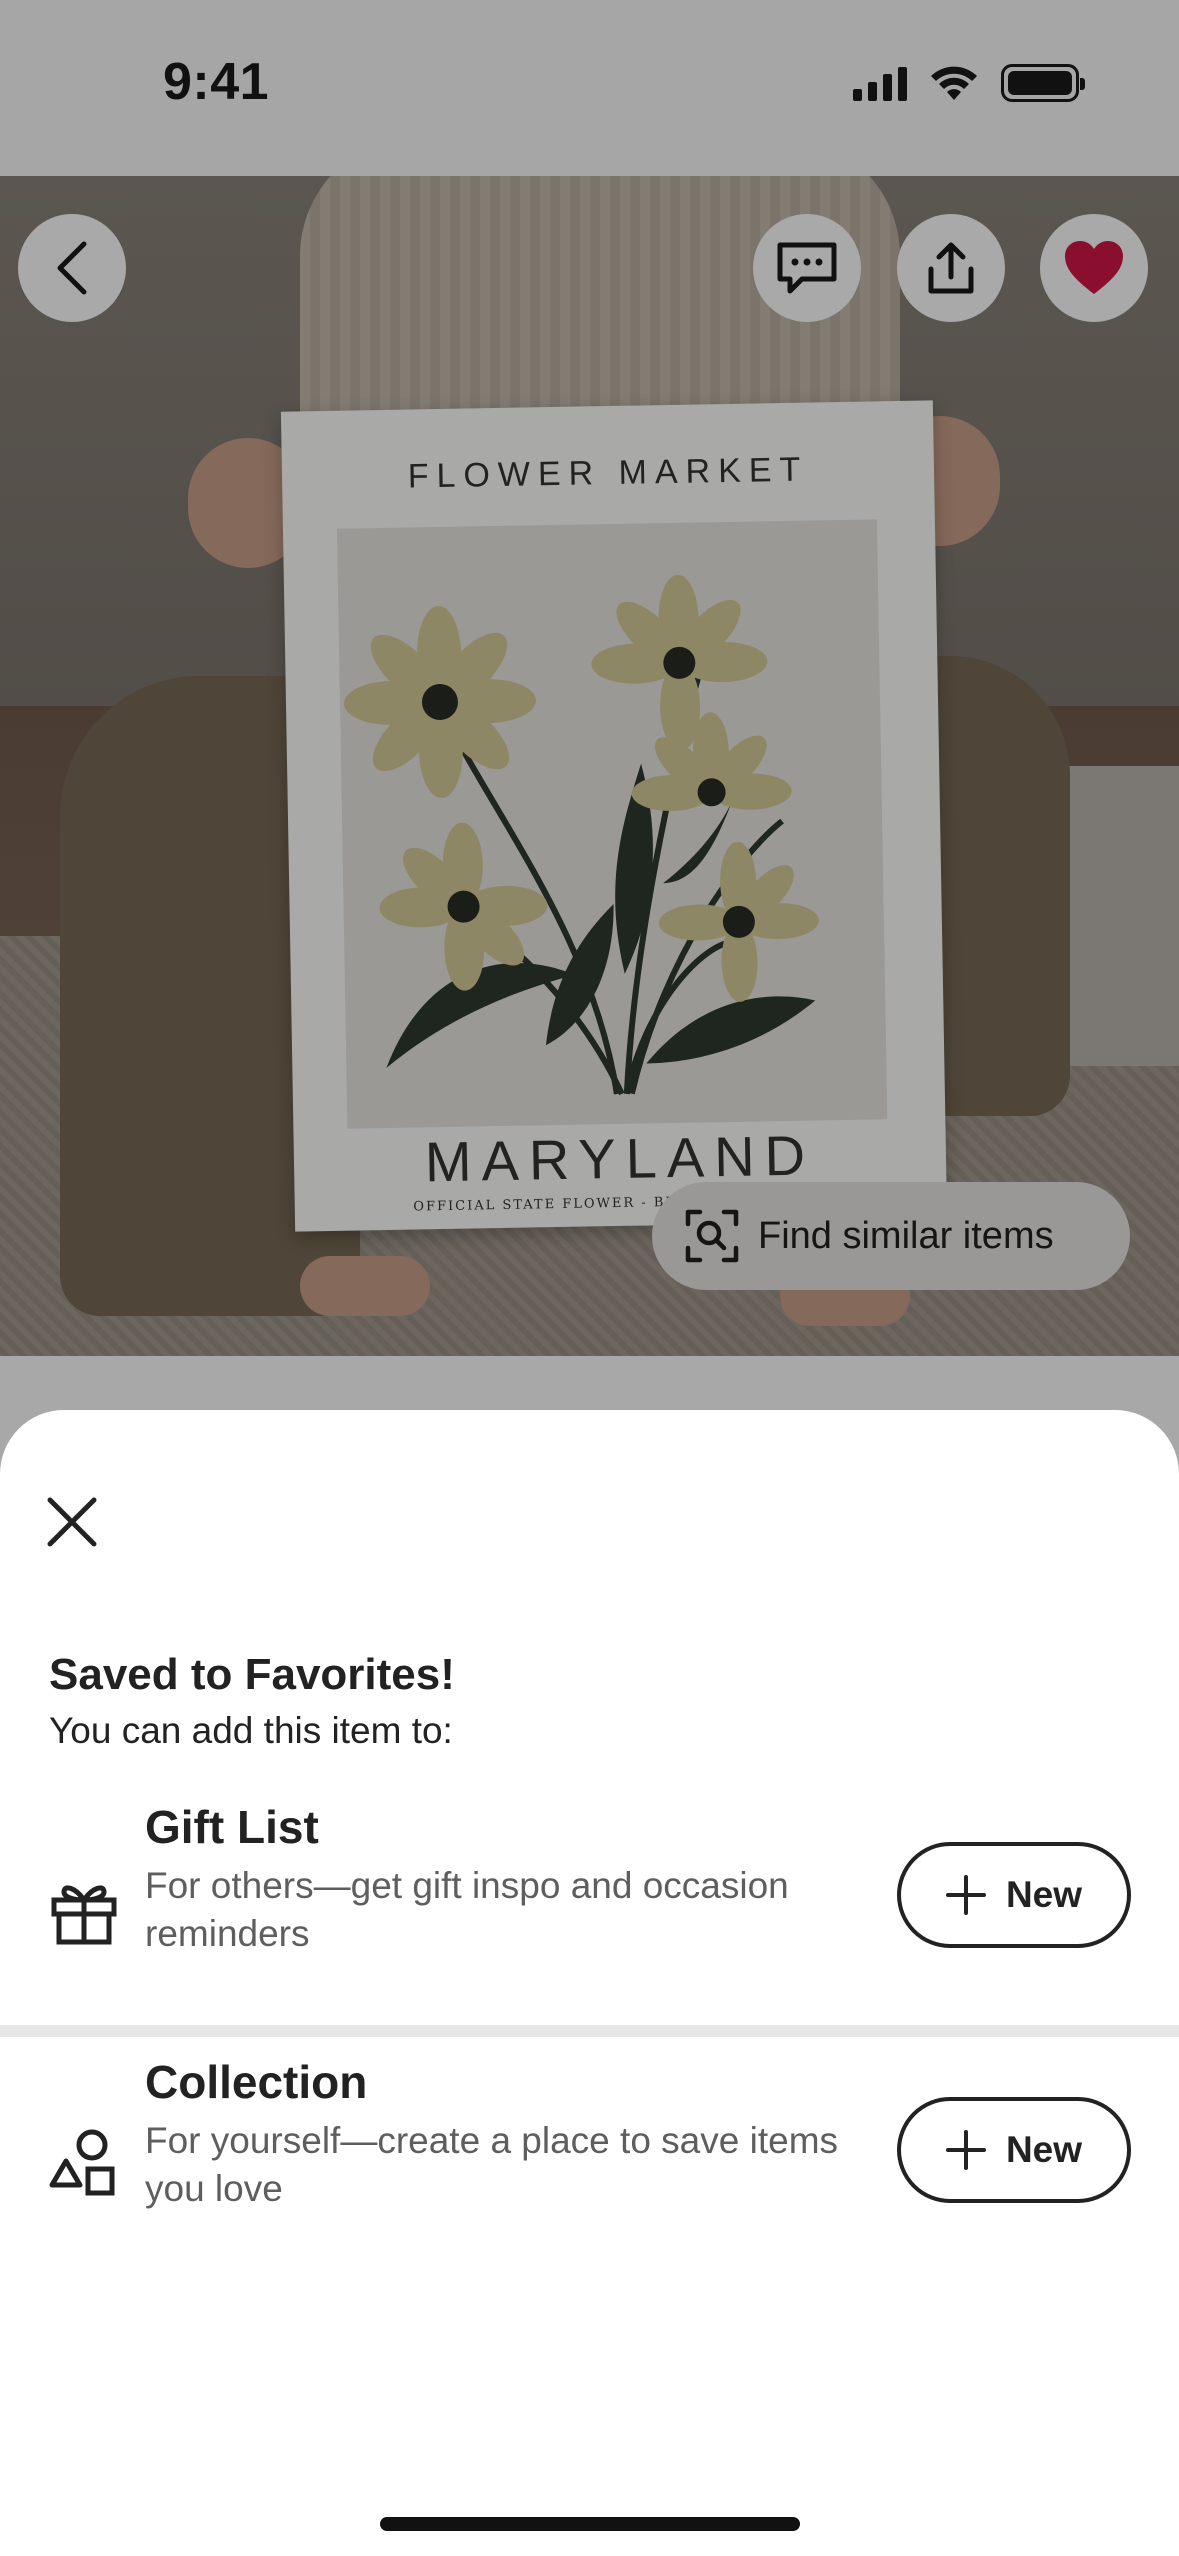 The height and width of the screenshot is (2556, 1179). I want to click on find-similar-label: Find similar items, so click(906, 1235).